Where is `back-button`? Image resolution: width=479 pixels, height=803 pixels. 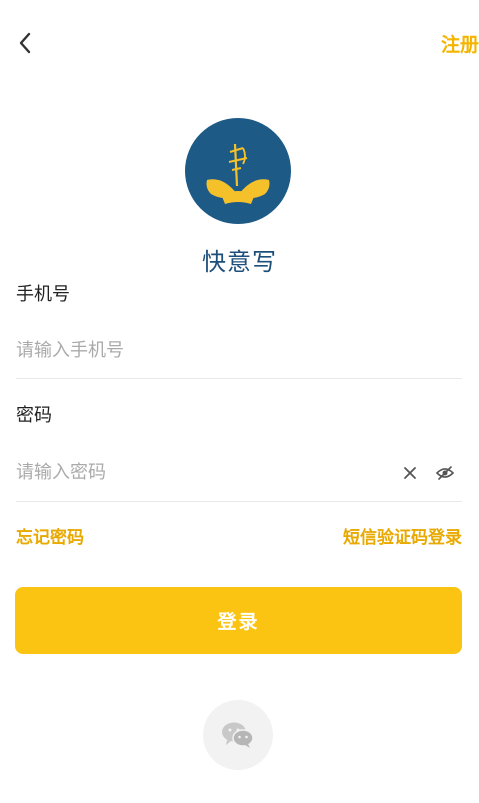
back-button is located at coordinates (25, 43).